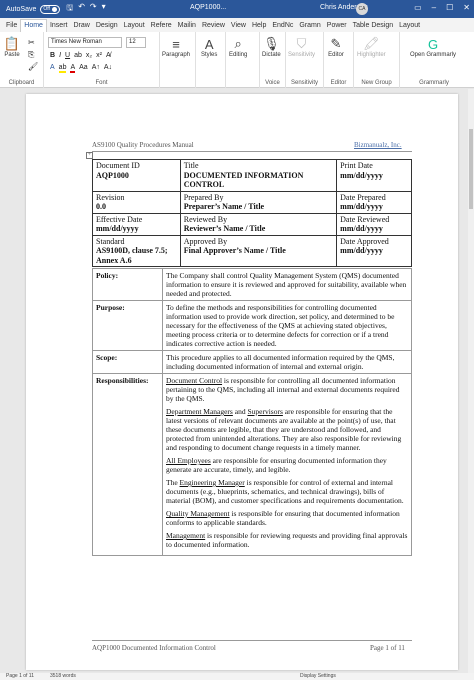 The height and width of the screenshot is (680, 474). I want to click on table-cell: Standard AS9100D, clause 7.5; Annex A.6, so click(136, 250).